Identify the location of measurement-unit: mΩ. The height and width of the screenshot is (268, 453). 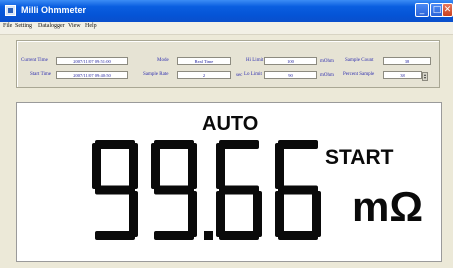
(388, 206).